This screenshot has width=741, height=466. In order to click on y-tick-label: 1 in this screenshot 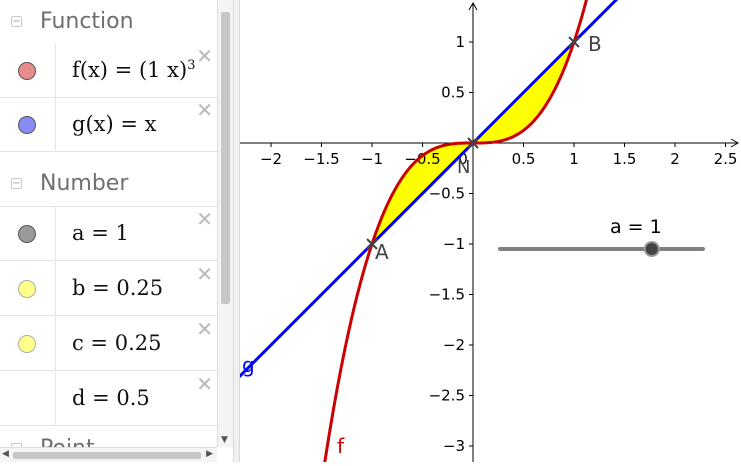, I will do `click(460, 42)`.